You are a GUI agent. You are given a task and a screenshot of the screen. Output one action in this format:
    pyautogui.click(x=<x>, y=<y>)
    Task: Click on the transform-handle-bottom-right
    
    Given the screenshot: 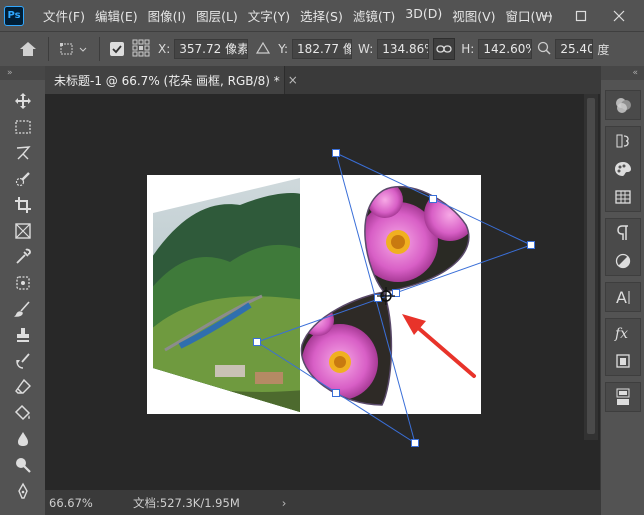 What is the action you would take?
    pyautogui.click(x=415, y=443)
    